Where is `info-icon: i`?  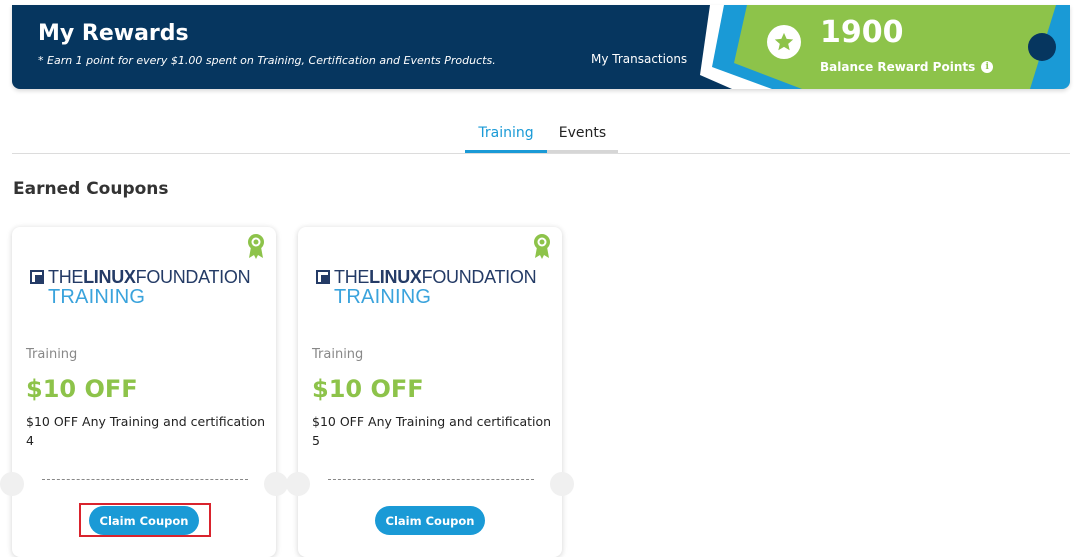
info-icon: i is located at coordinates (987, 67).